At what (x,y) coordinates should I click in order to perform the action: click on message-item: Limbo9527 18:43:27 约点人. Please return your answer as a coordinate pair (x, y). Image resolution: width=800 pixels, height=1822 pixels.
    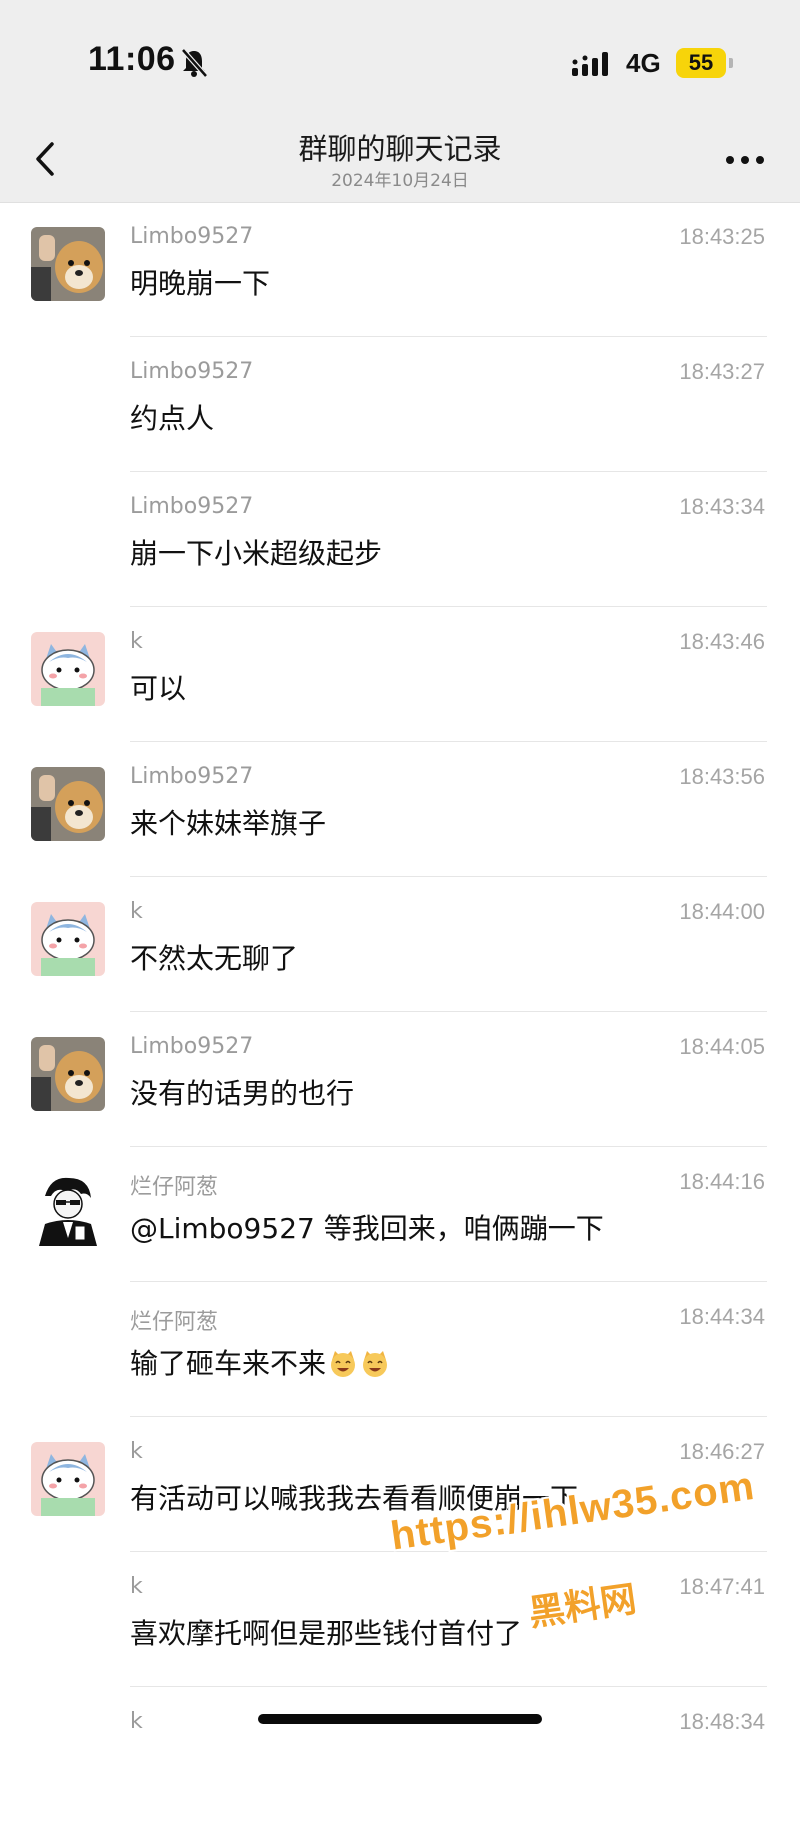
    Looking at the image, I should click on (400, 404).